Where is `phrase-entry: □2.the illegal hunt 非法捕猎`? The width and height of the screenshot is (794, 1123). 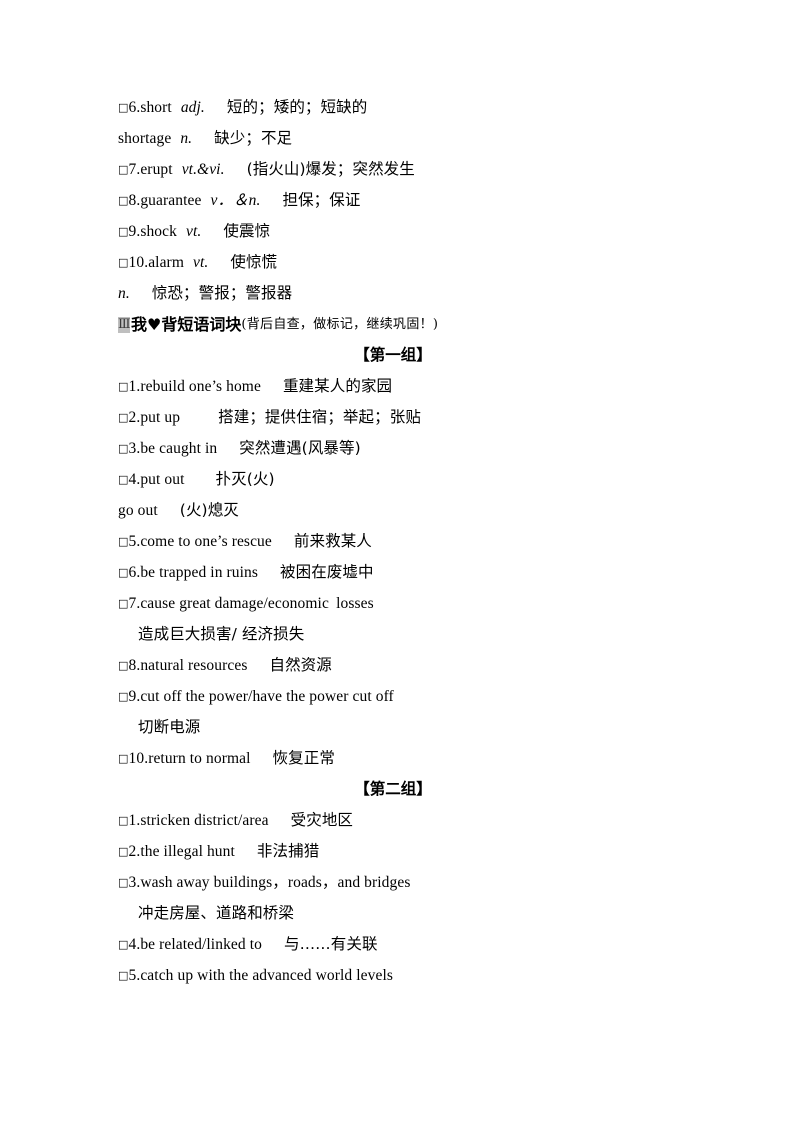 phrase-entry: □2.the illegal hunt 非法捕猎 is located at coordinates (398, 851).